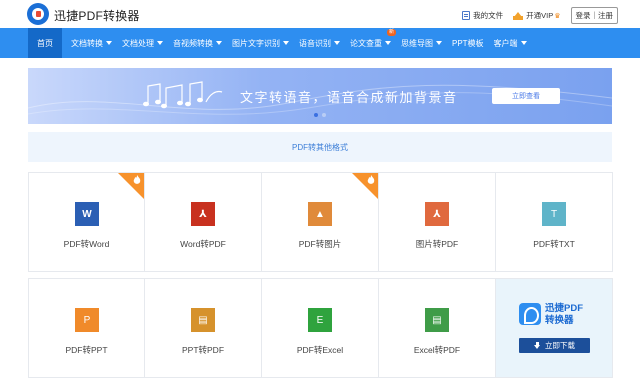 Image resolution: width=640 pixels, height=389 pixels. I want to click on crown-icon, so click(518, 15).